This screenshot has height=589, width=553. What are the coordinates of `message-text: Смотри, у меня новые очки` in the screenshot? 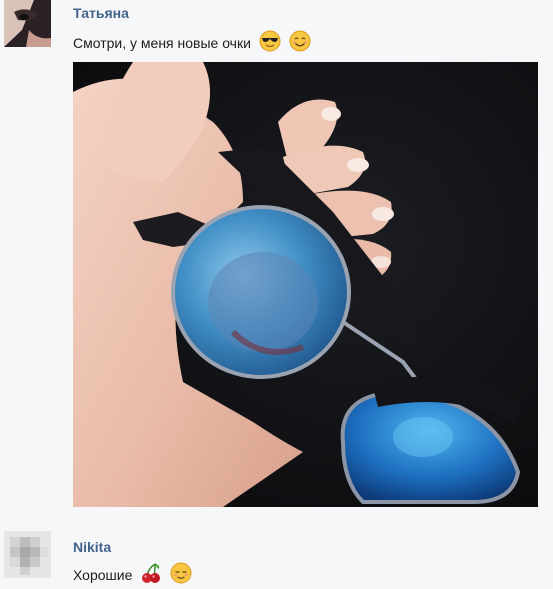 It's located at (192, 43).